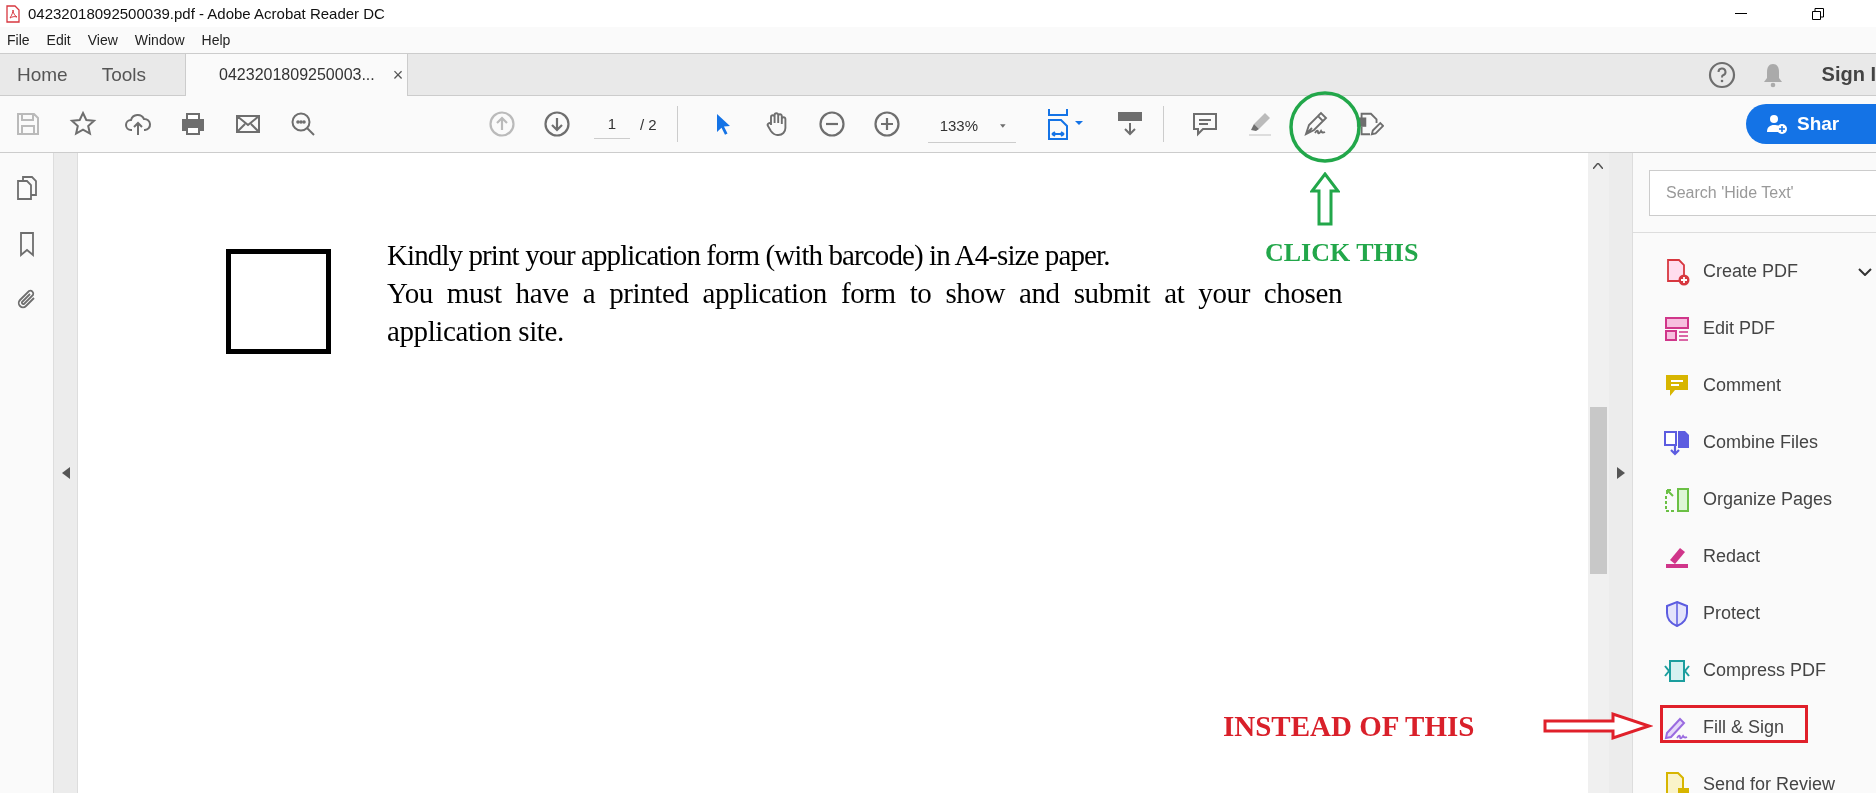  Describe the element at coordinates (612, 127) in the screenshot. I see `page-number-field: 1` at that location.